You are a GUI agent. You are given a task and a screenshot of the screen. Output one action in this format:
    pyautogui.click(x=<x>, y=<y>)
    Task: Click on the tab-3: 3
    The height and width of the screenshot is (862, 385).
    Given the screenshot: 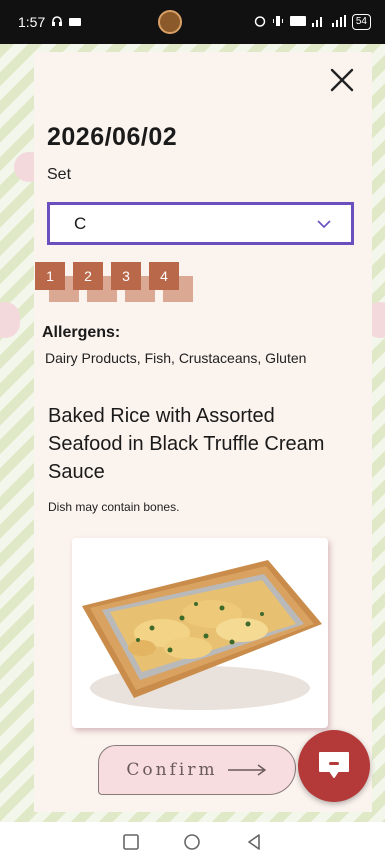 What is the action you would take?
    pyautogui.click(x=126, y=276)
    